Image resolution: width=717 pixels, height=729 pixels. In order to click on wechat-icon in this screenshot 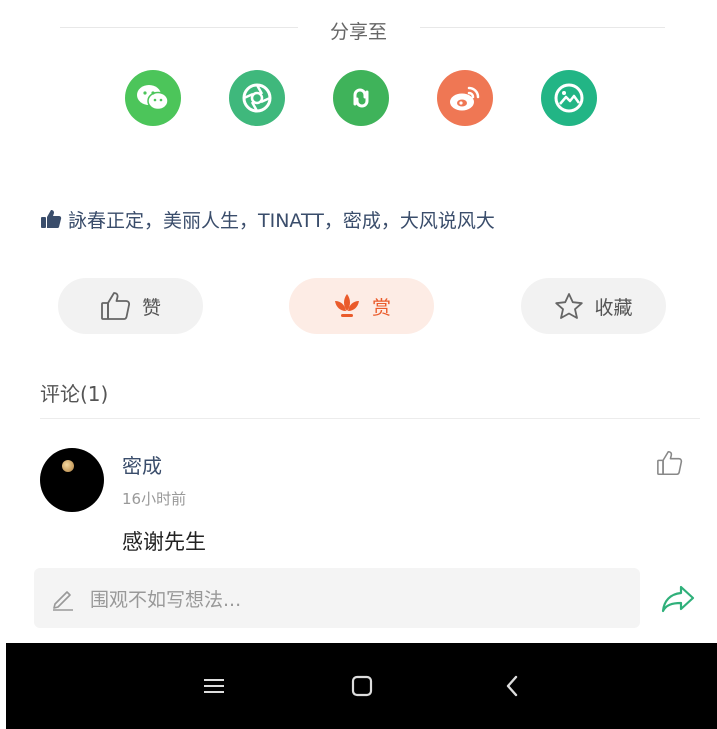, I will do `click(153, 98)`.